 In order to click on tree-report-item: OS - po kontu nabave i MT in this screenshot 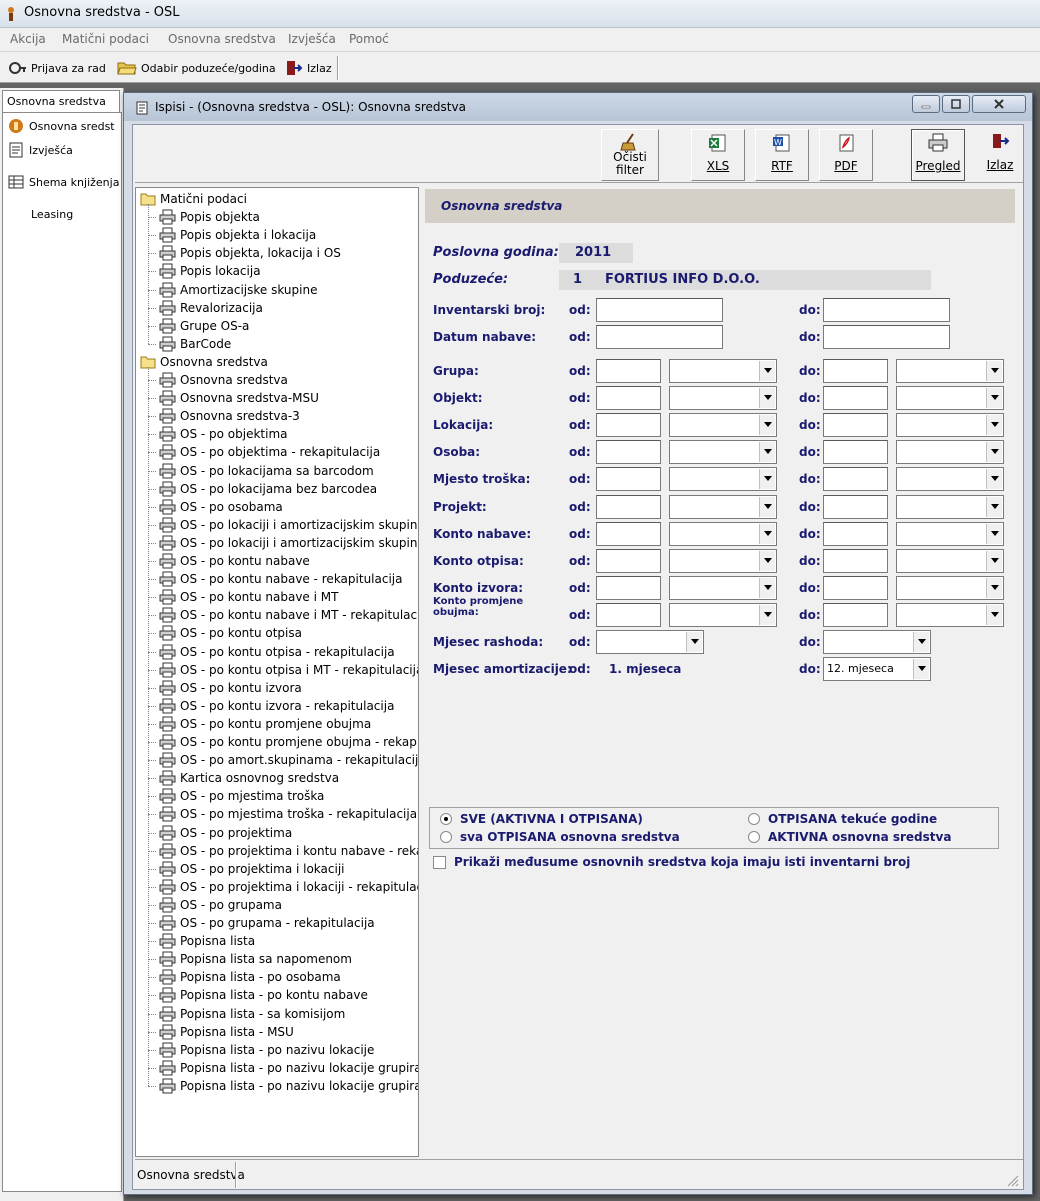, I will do `click(248, 597)`.